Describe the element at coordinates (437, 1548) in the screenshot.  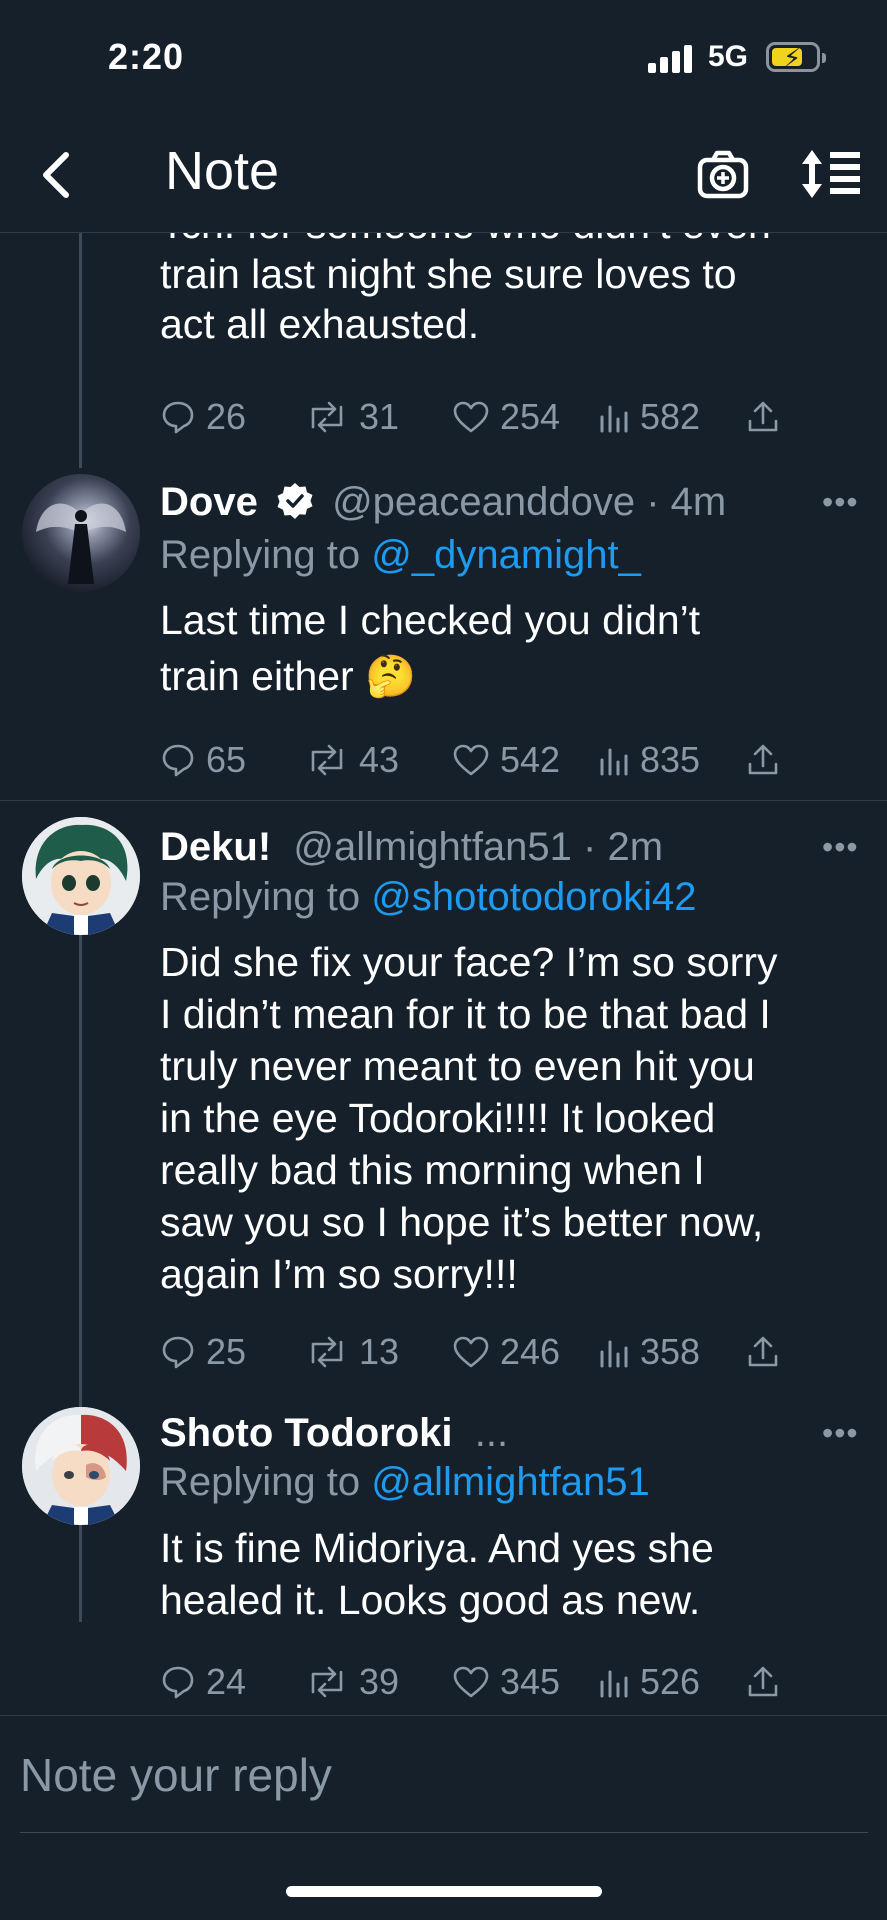
I see `tweet-text-line: It is fine Midoriya. And yes she` at that location.